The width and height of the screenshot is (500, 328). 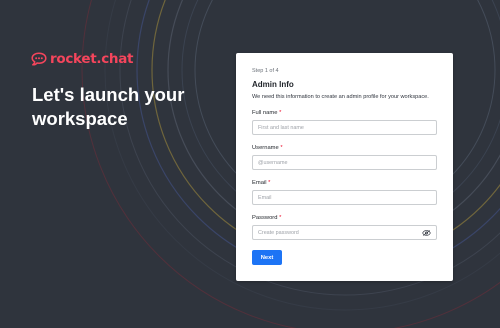 I want to click on username-label: Username *, so click(x=344, y=148).